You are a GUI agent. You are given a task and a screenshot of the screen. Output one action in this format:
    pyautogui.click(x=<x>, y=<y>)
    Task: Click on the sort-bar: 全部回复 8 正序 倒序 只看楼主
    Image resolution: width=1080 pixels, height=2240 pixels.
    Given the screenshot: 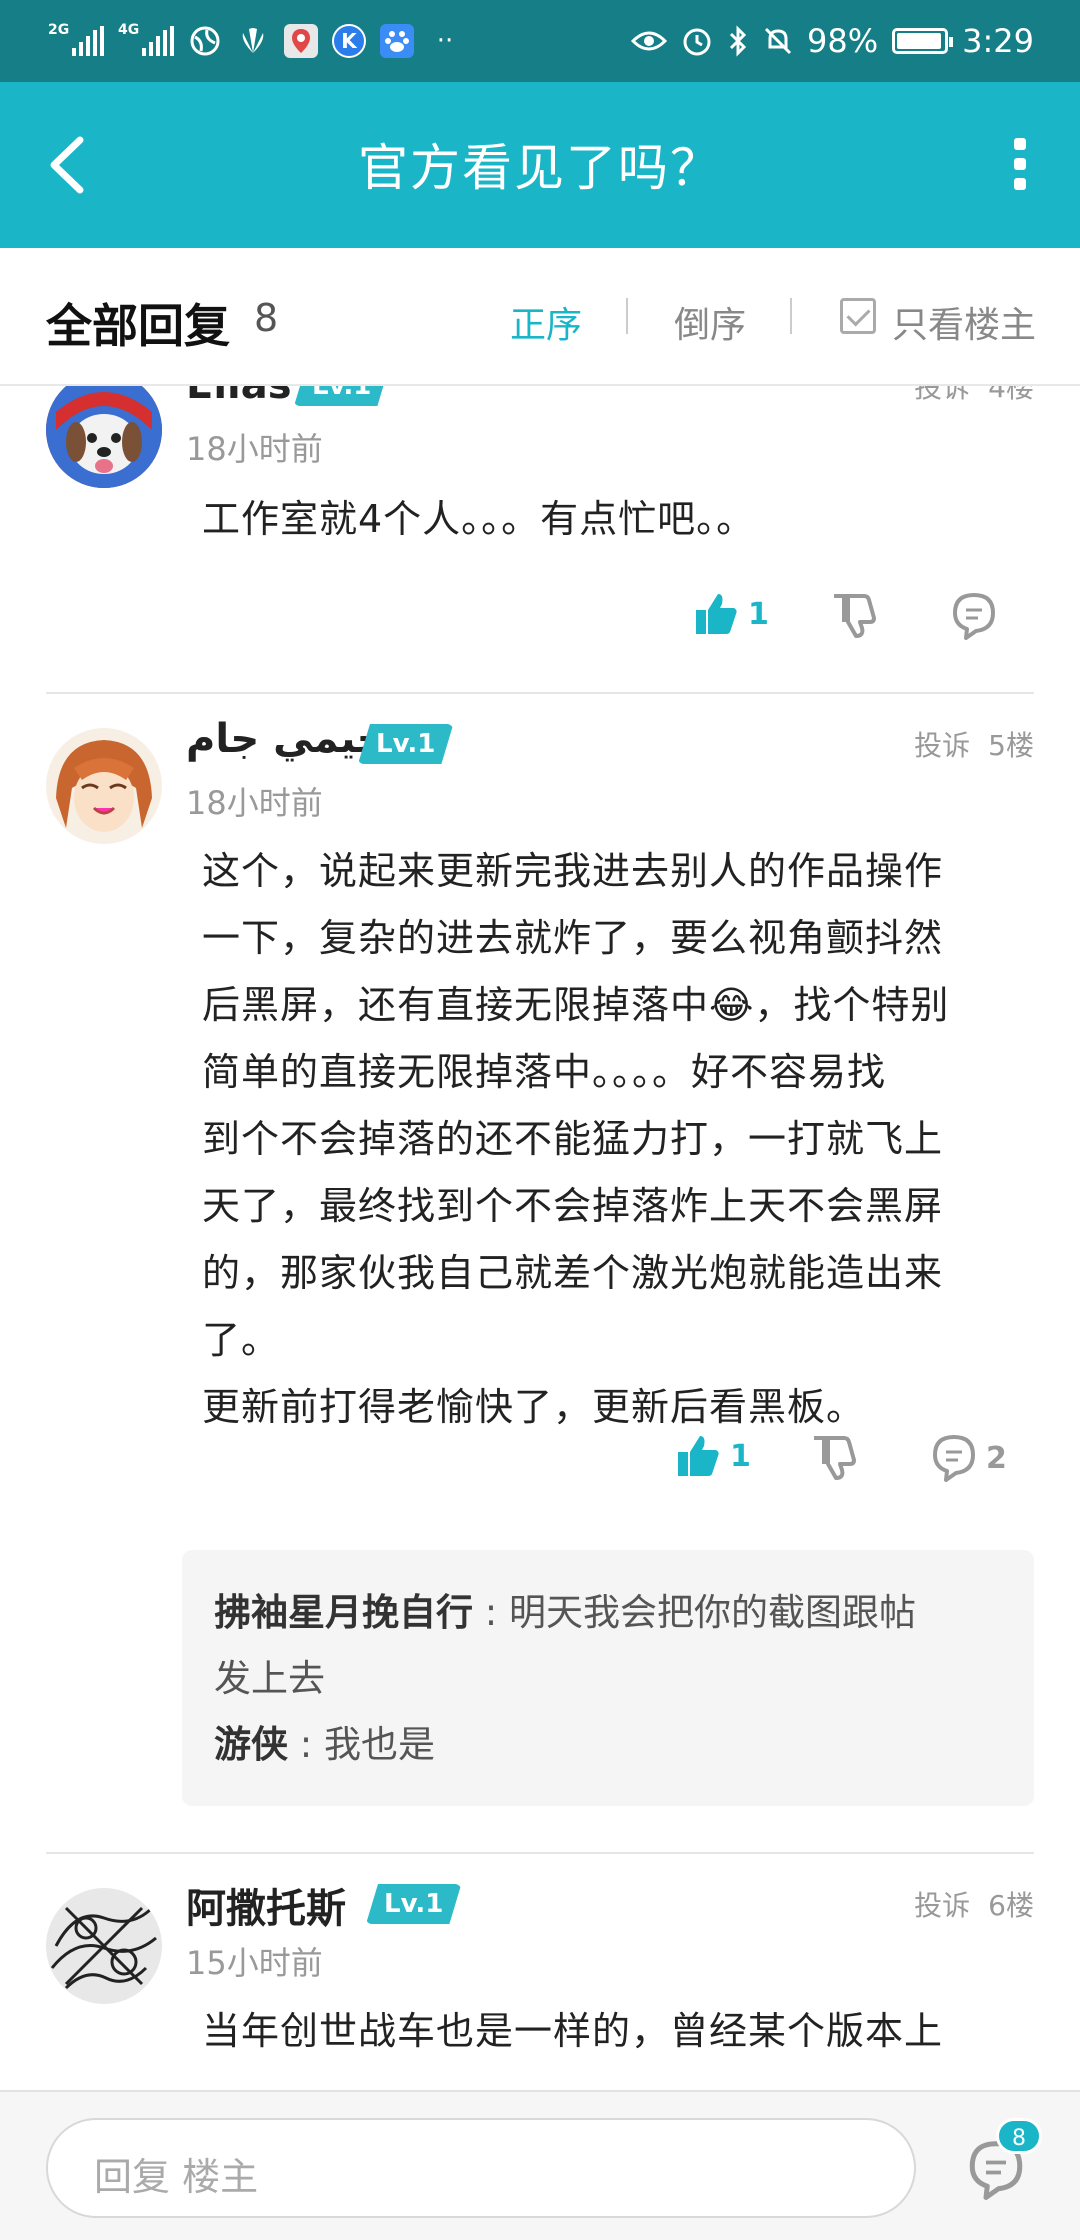 What is the action you would take?
    pyautogui.click(x=540, y=317)
    